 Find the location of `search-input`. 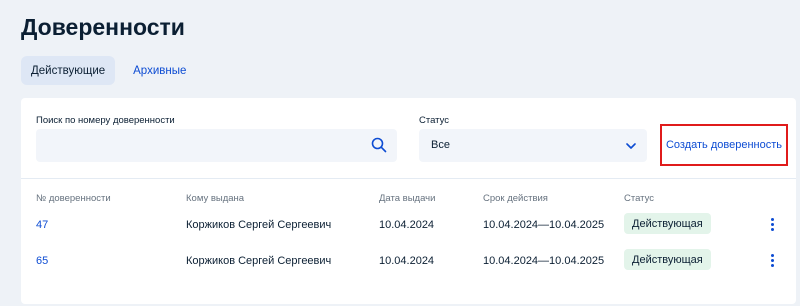

search-input is located at coordinates (201, 145).